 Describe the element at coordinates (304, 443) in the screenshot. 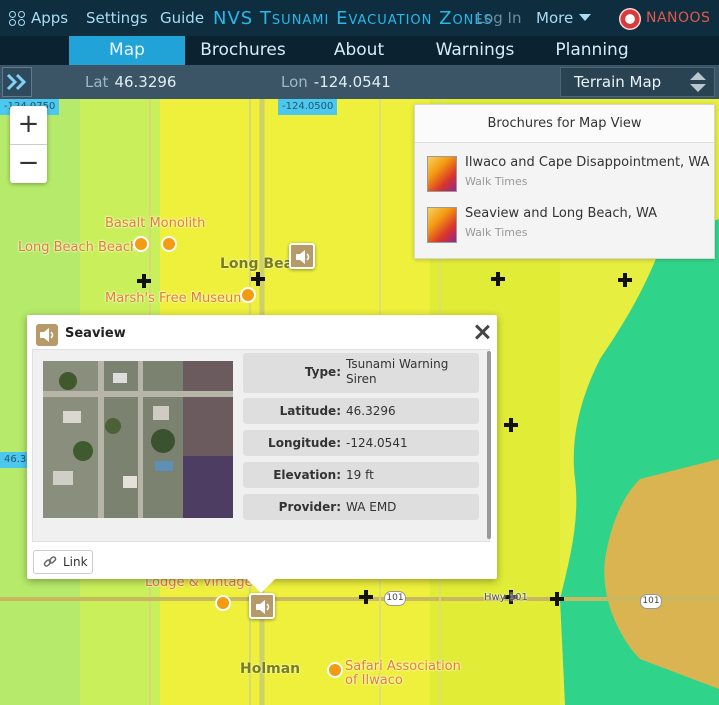

I see `info-key: Longitude:` at that location.